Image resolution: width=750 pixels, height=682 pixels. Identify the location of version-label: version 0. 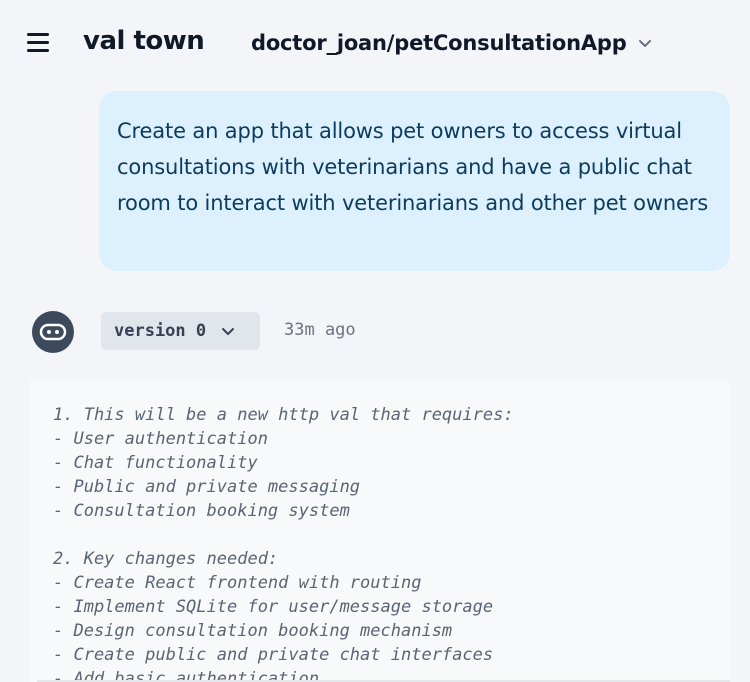
(160, 331).